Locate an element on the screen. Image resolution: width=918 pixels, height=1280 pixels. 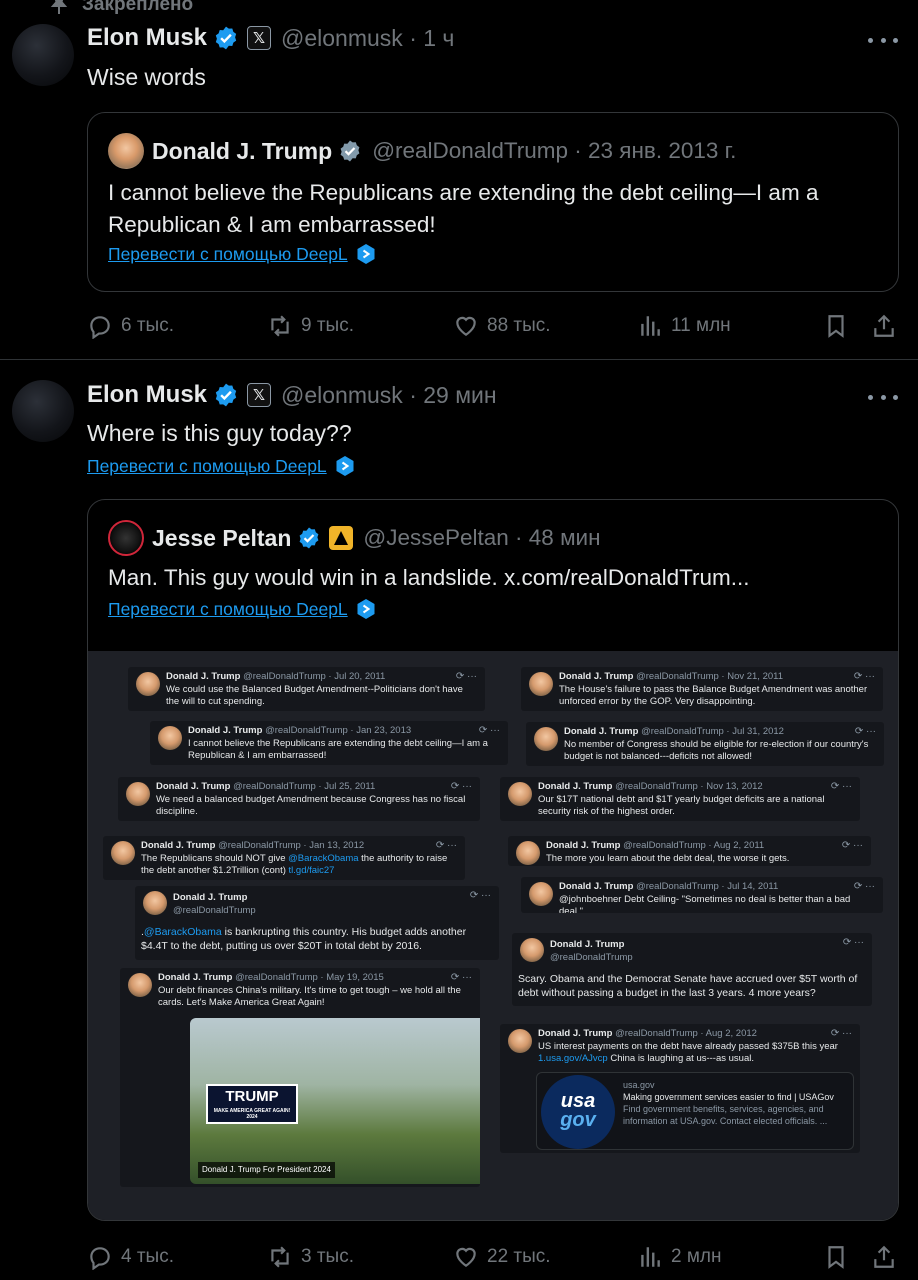
repost-count: 3 тыс. is located at coordinates (327, 1256).